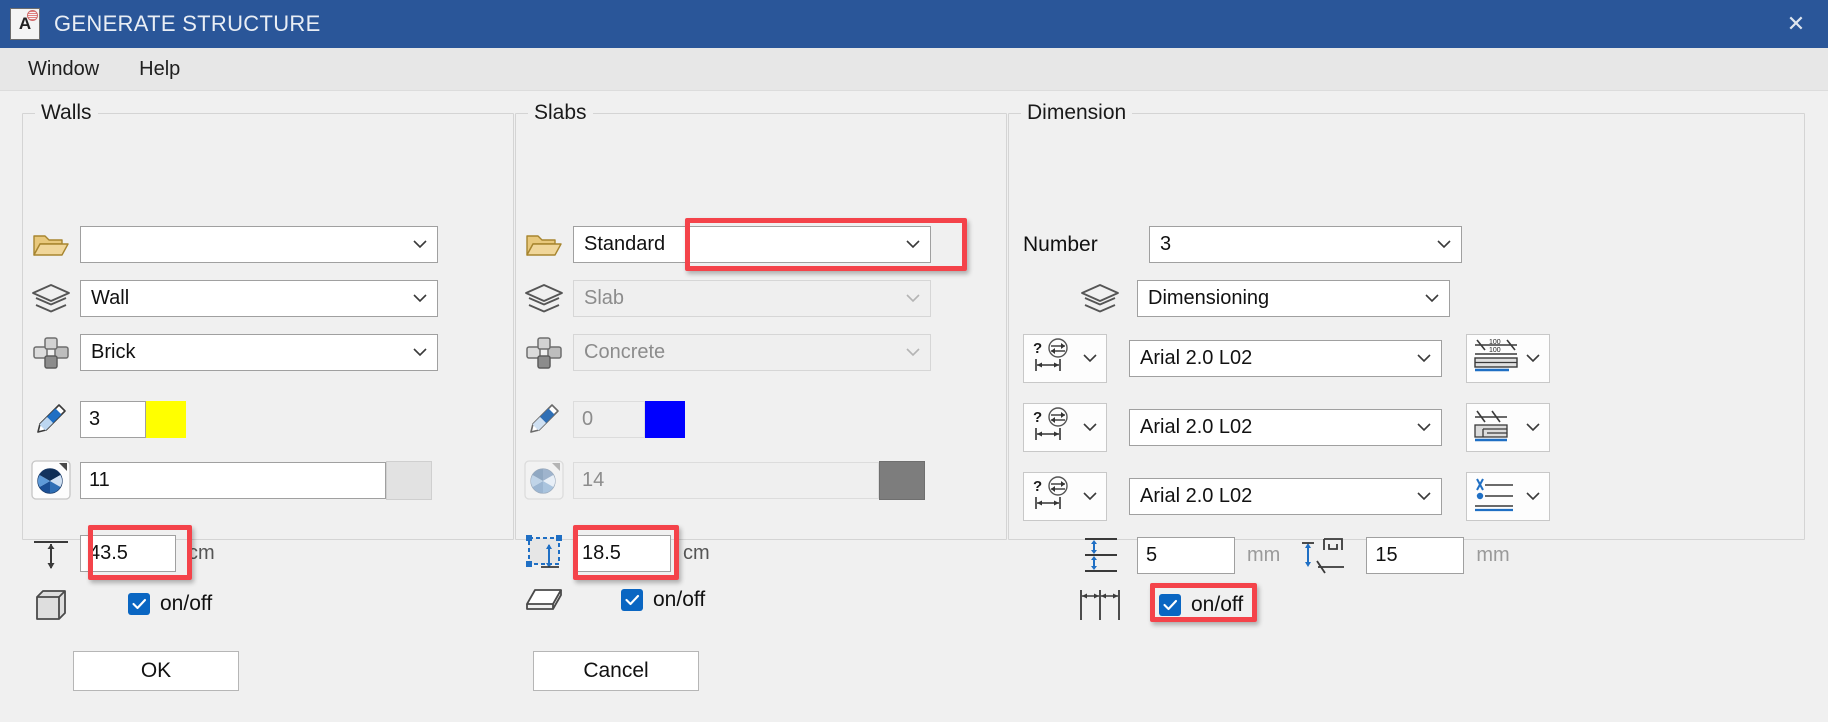 This screenshot has height=722, width=1828. I want to click on slabs-thickness-row: 18.5 cm, so click(612, 553).